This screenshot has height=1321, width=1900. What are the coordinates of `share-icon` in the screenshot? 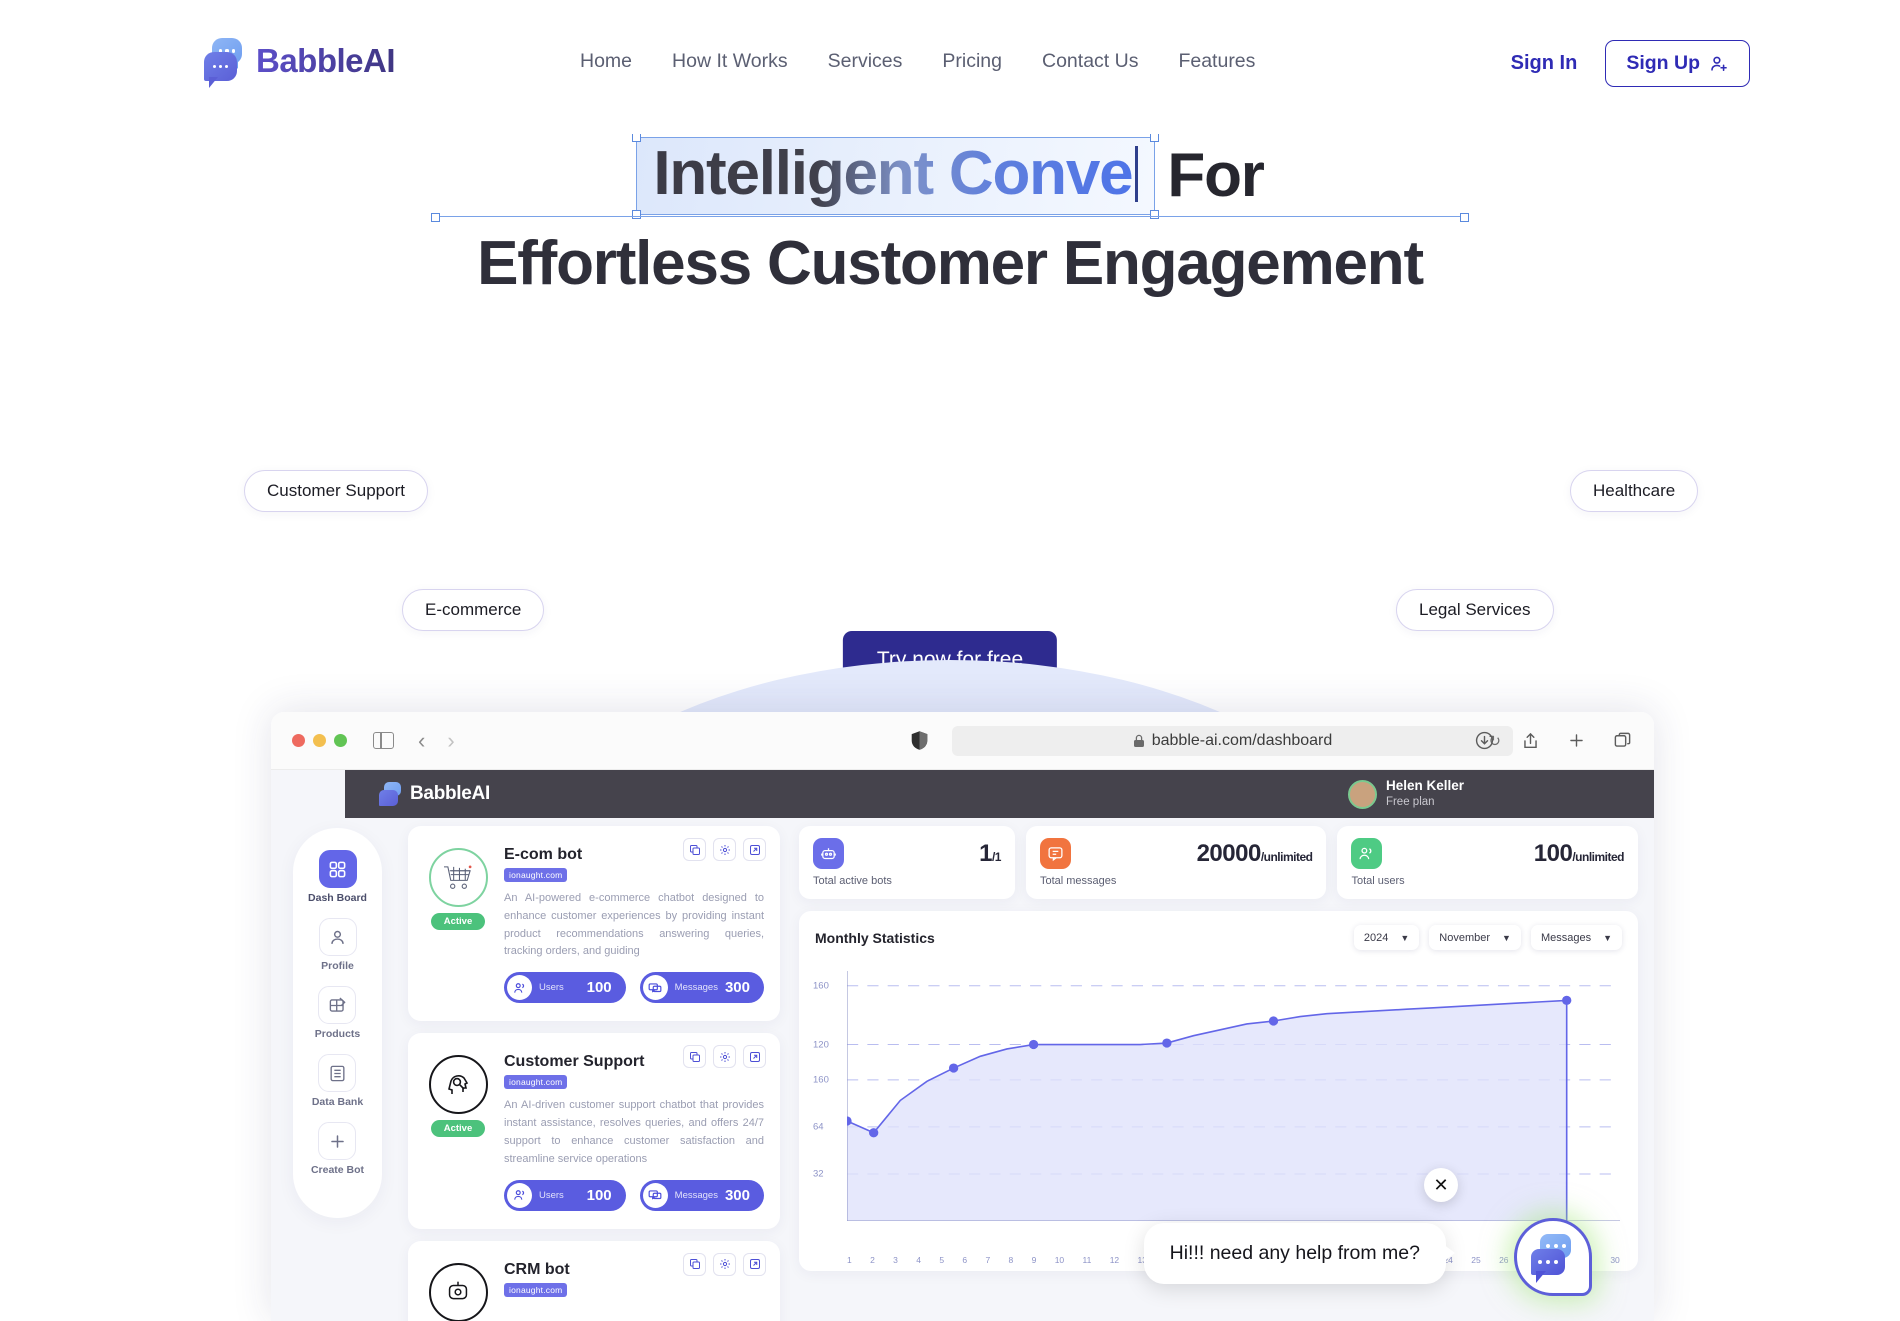 It's located at (1530, 741).